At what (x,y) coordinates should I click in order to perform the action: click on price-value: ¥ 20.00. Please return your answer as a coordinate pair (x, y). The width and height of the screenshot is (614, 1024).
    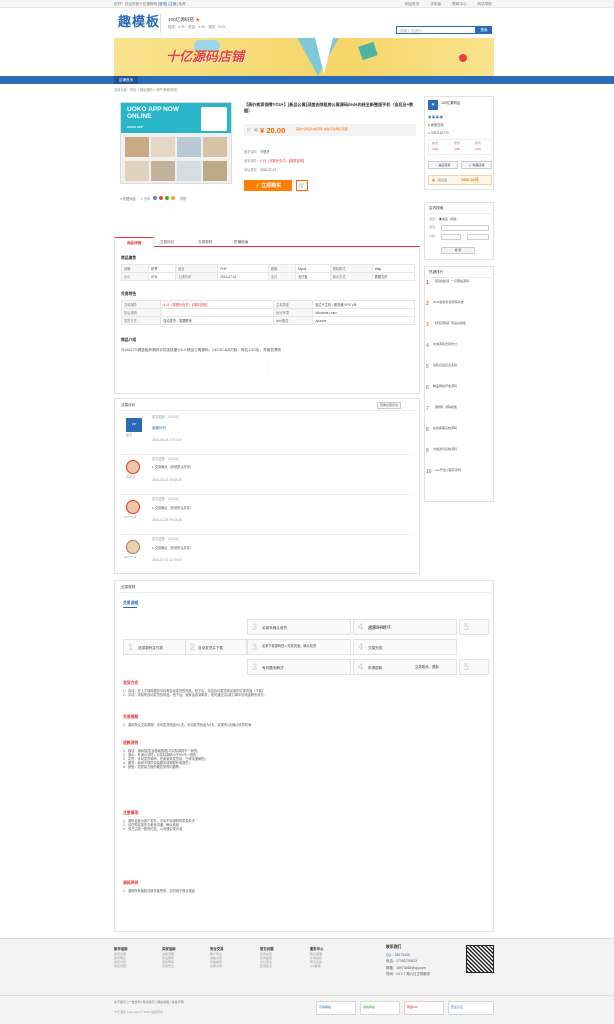
    Looking at the image, I should click on (273, 130).